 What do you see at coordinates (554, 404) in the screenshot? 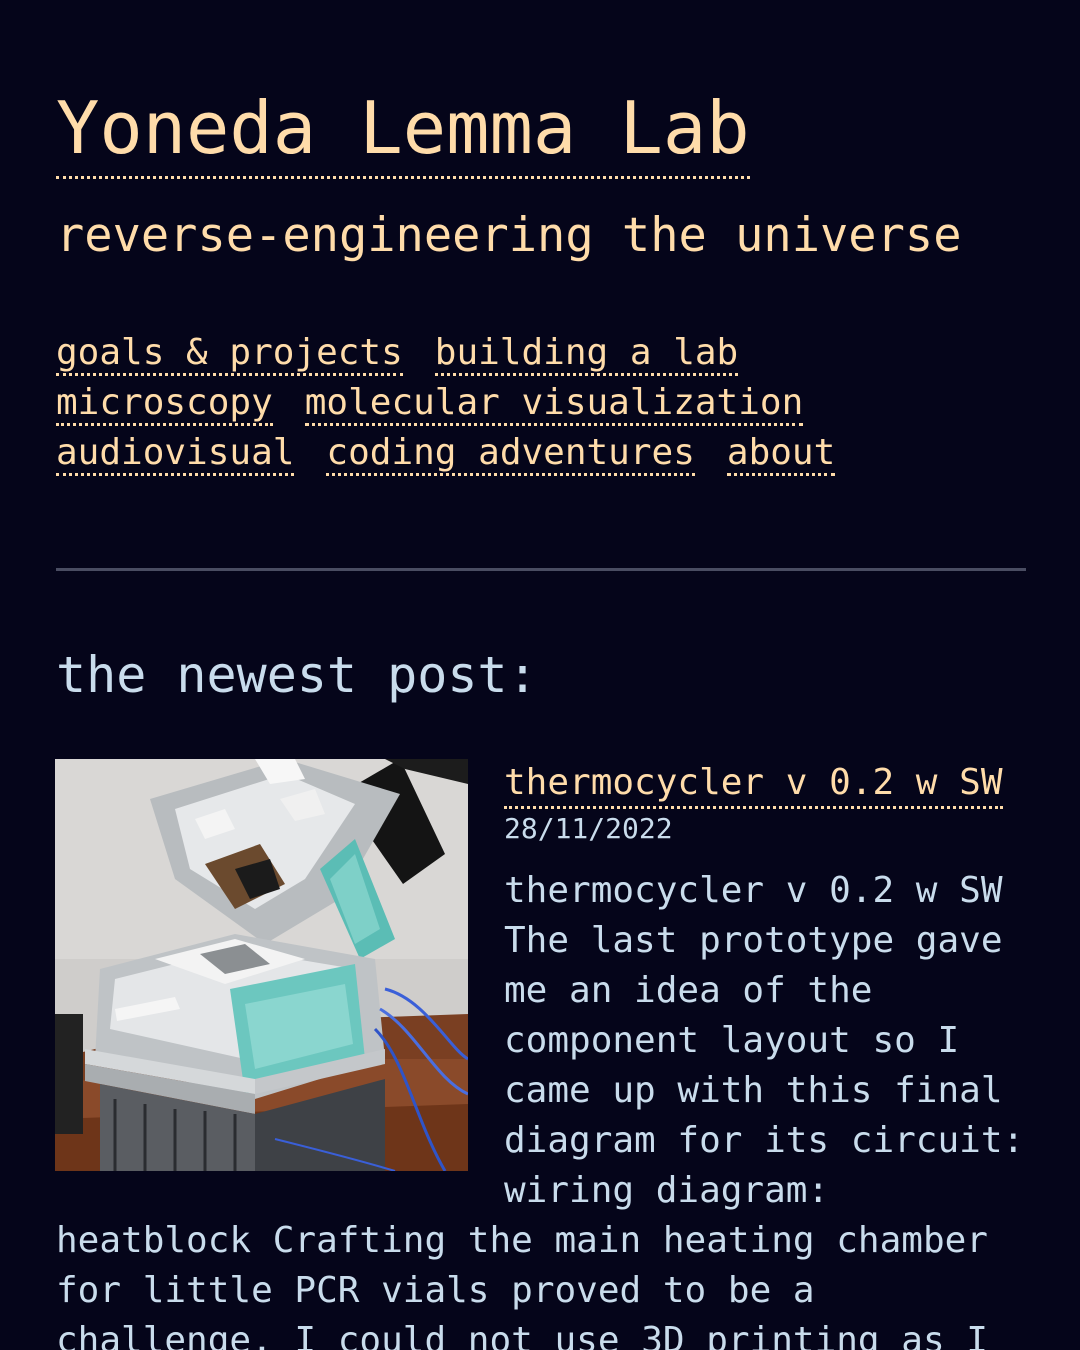
I see `nav-link-molecular-visualization: molecular visualization` at bounding box center [554, 404].